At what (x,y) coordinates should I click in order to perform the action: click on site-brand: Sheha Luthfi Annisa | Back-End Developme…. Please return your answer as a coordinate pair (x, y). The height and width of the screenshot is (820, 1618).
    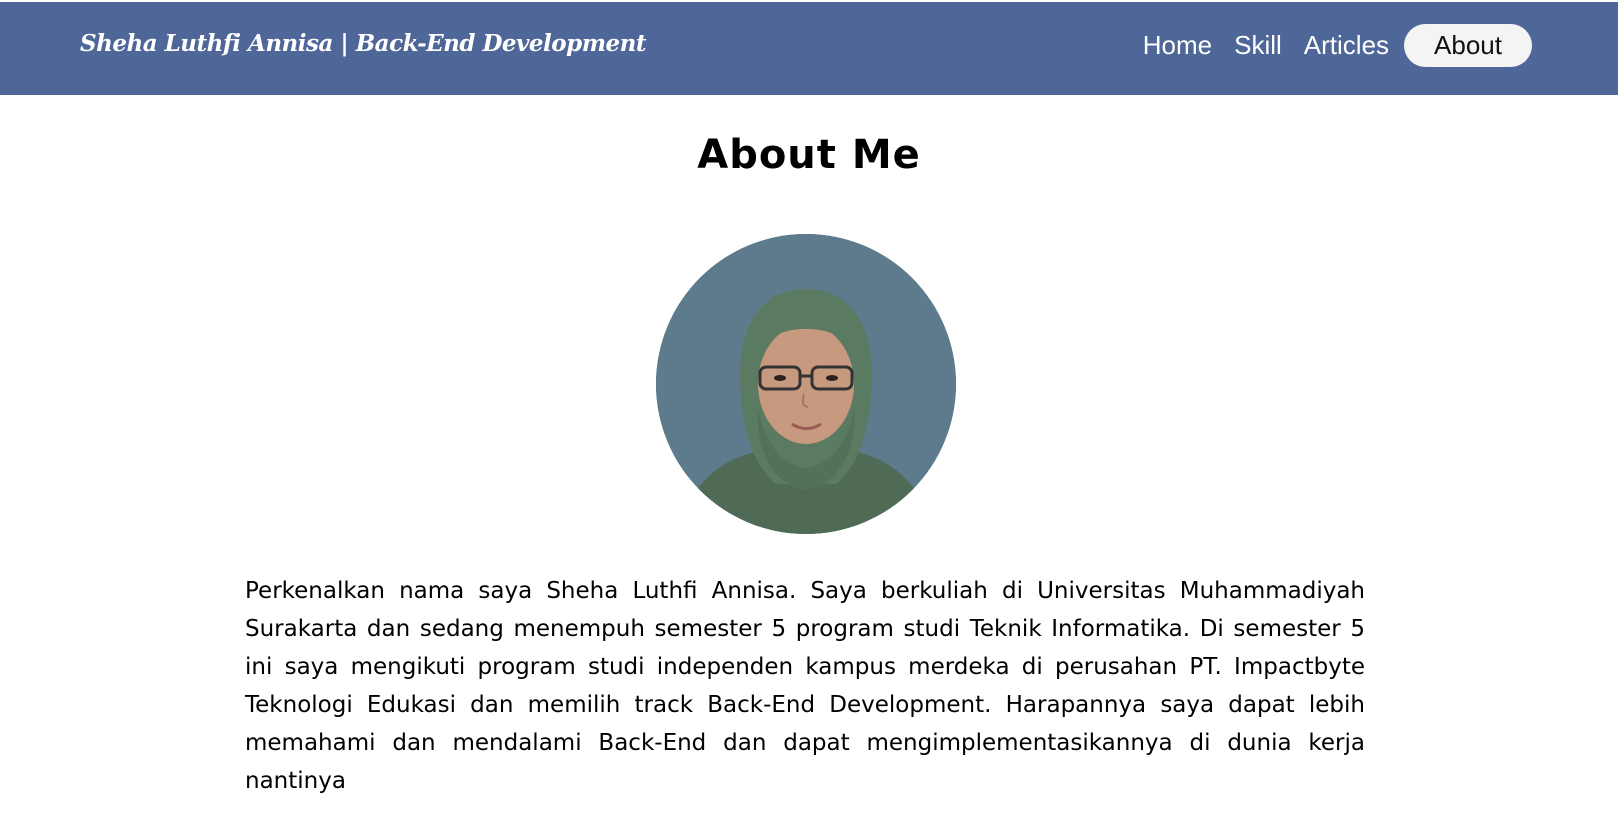
    Looking at the image, I should click on (363, 43).